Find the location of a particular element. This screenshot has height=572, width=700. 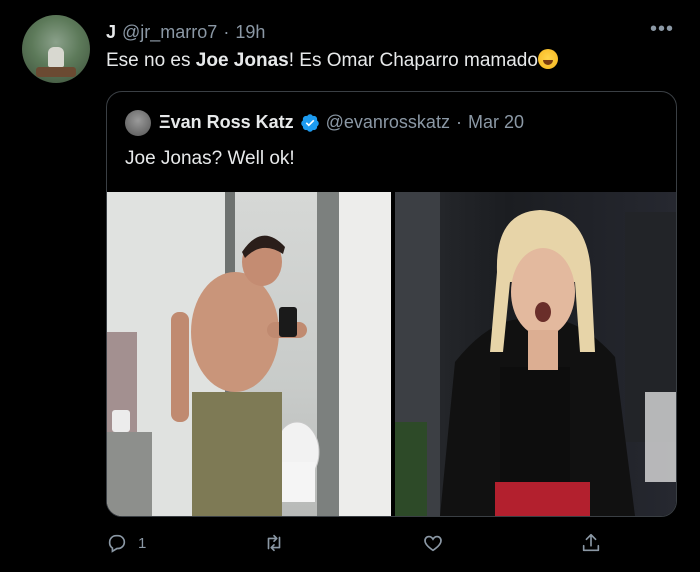

tweet-text-bold: Joe Jonas is located at coordinates (242, 60).